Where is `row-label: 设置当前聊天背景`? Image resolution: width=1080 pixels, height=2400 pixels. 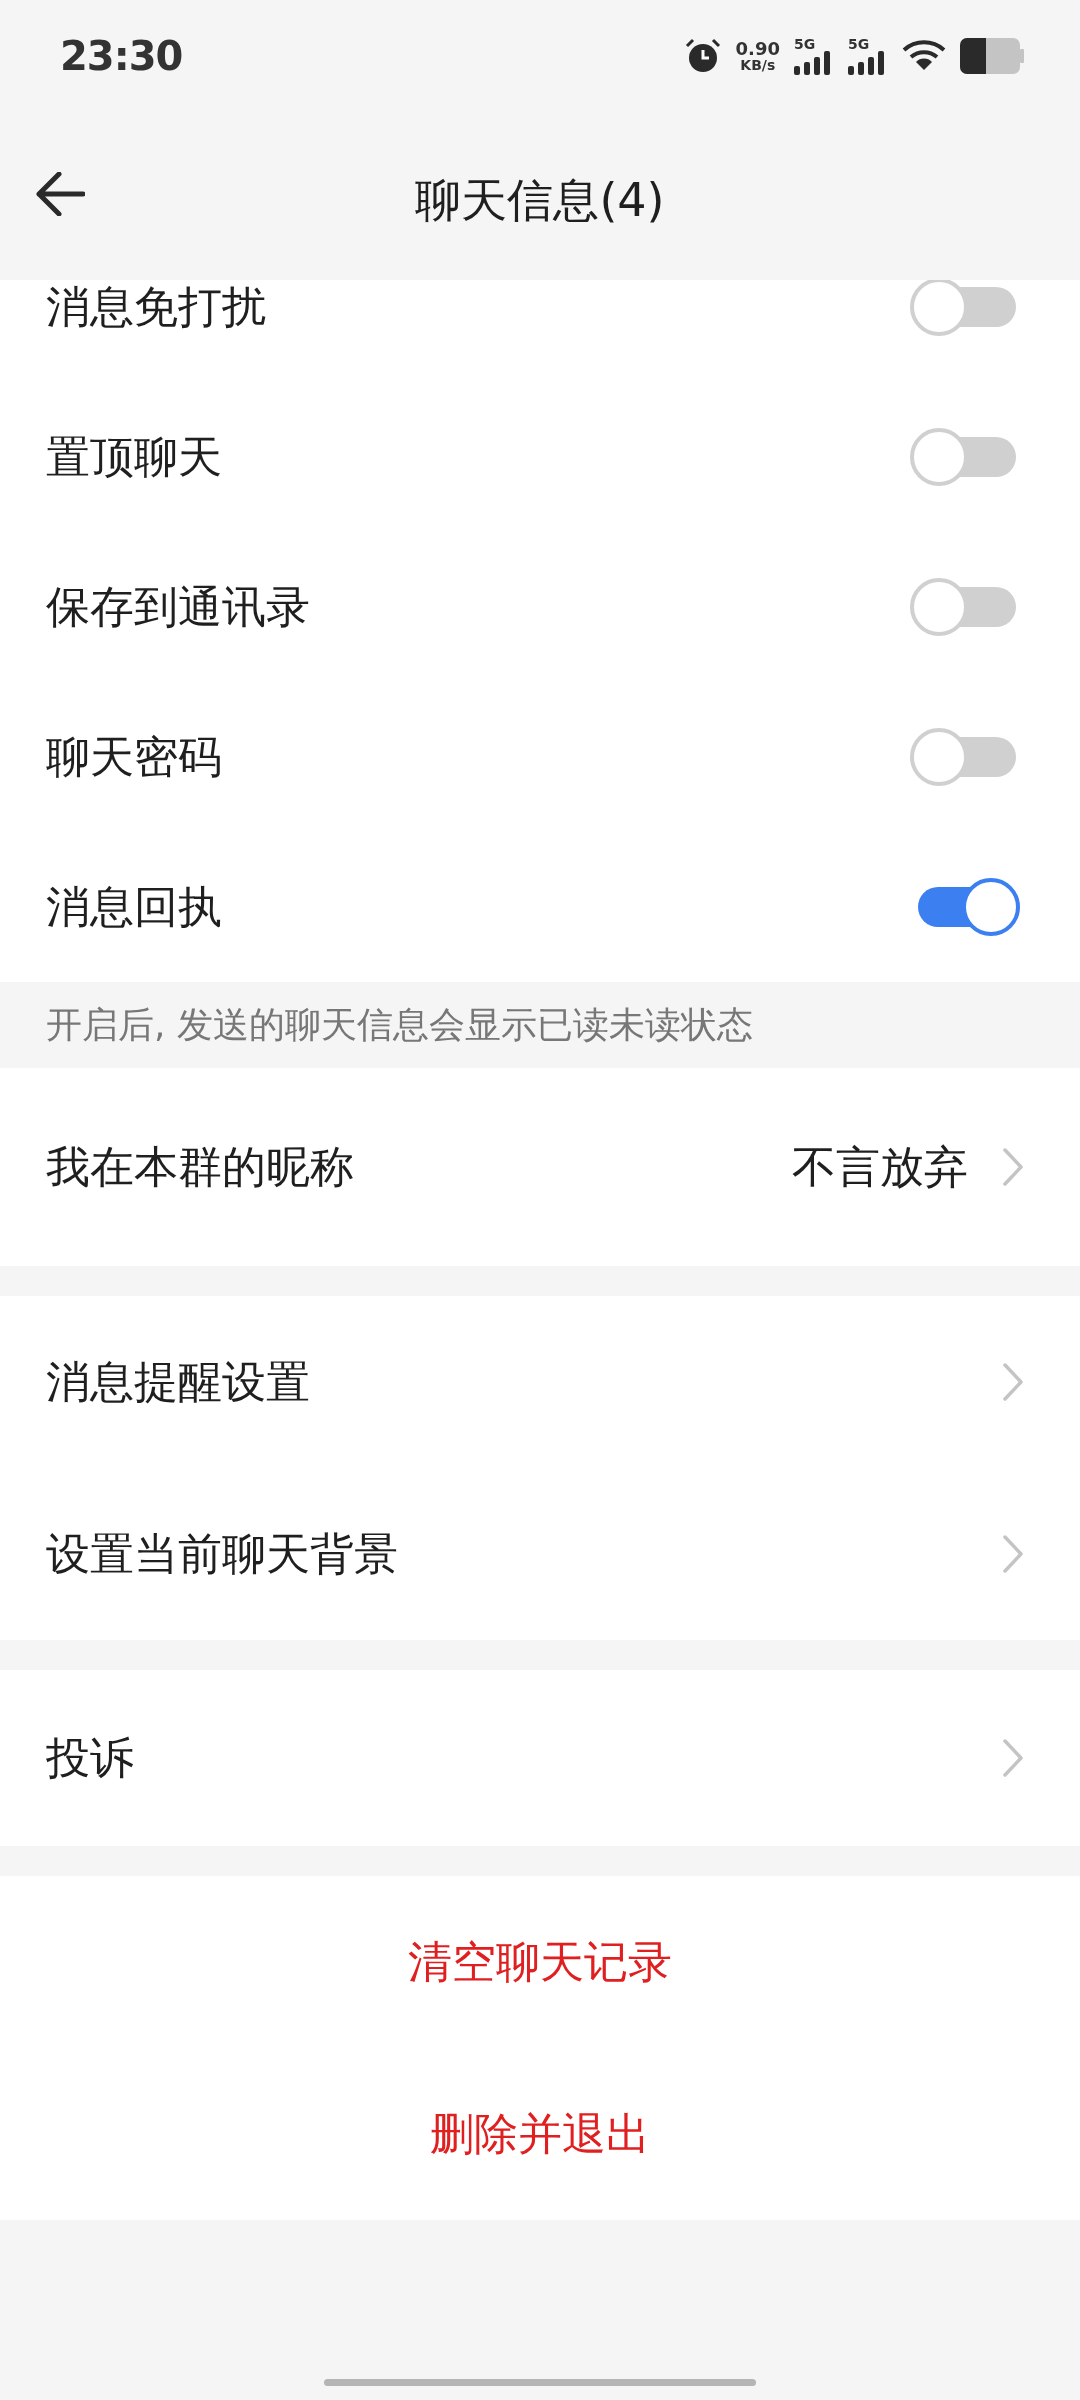 row-label: 设置当前聊天背景 is located at coordinates (222, 1554).